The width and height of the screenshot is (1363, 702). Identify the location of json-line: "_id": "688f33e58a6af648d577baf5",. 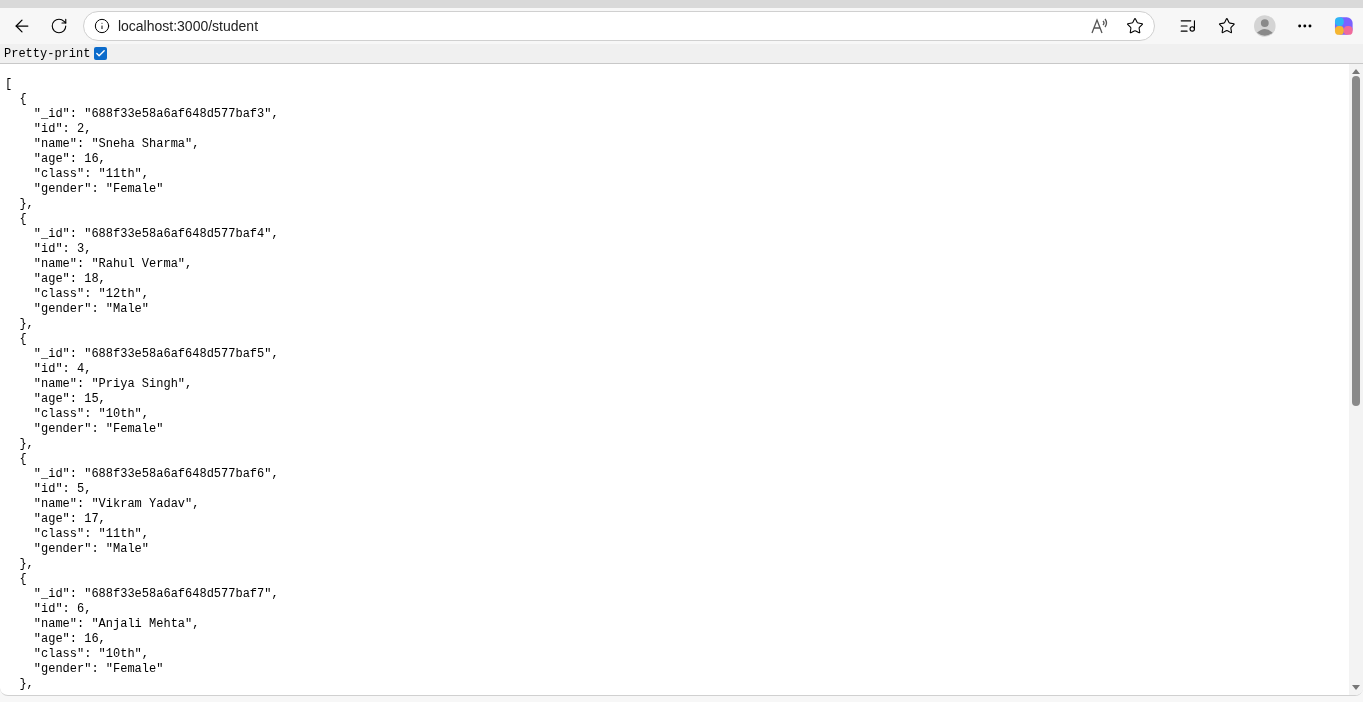
(155, 354).